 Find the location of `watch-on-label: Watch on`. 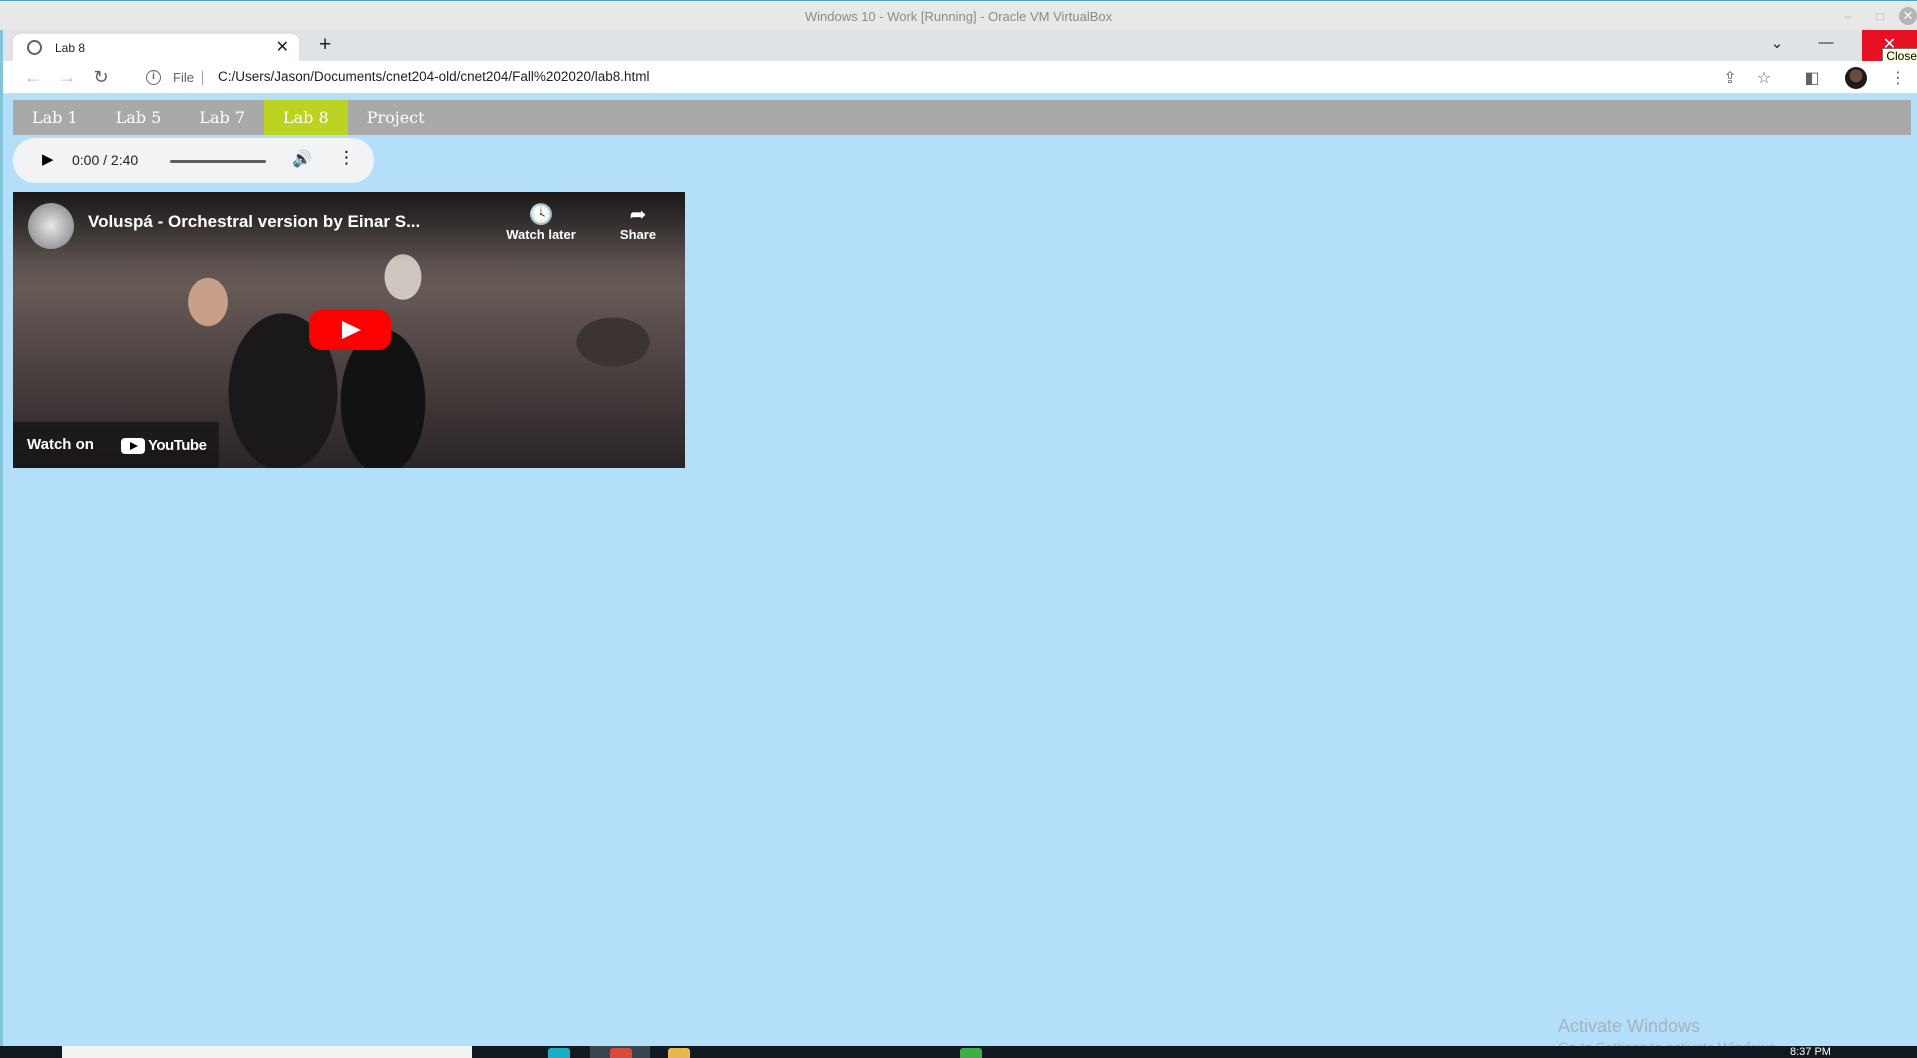

watch-on-label: Watch on is located at coordinates (60, 444).